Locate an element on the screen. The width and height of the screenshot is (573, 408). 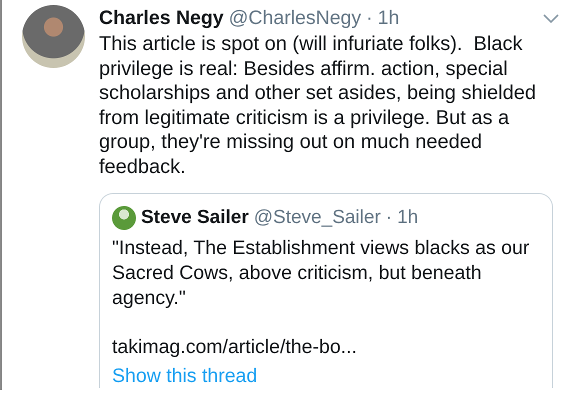
avatar is located at coordinates (124, 218).